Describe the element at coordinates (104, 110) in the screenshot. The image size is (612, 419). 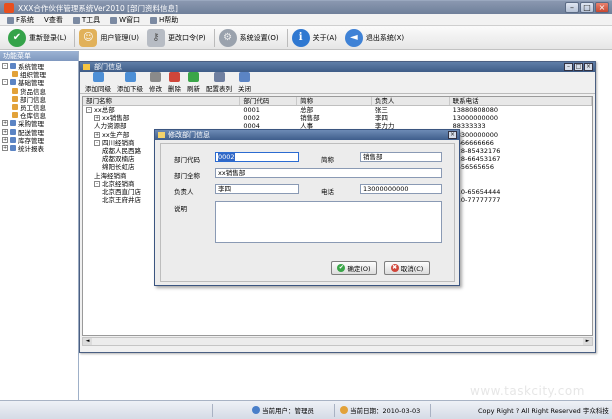
I see `cell-text: xx总部` at that location.